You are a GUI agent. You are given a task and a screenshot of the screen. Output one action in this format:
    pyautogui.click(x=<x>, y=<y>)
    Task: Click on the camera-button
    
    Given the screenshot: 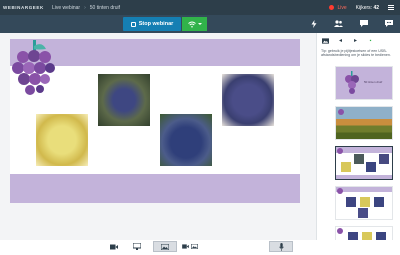 What is the action you would take?
    pyautogui.click(x=113, y=246)
    